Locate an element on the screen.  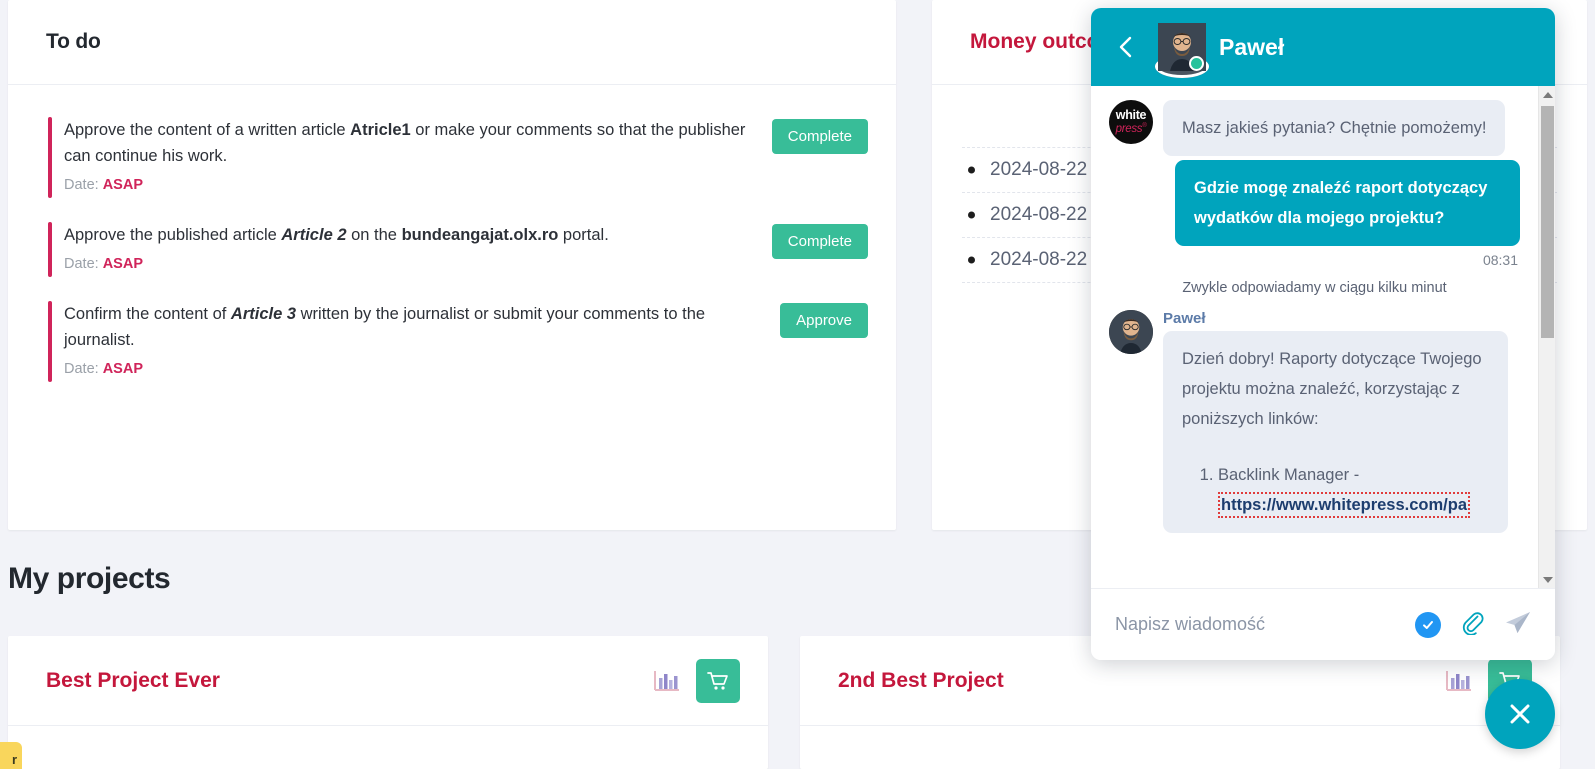
chat-link-url: https://www.whitepress.com/pa is located at coordinates (1344, 505).